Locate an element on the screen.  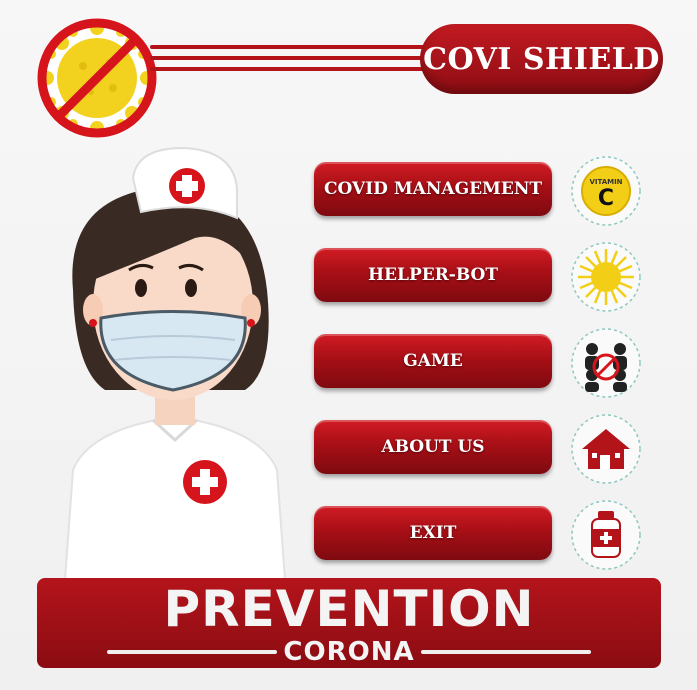
exit-label: EXIT is located at coordinates (433, 533).